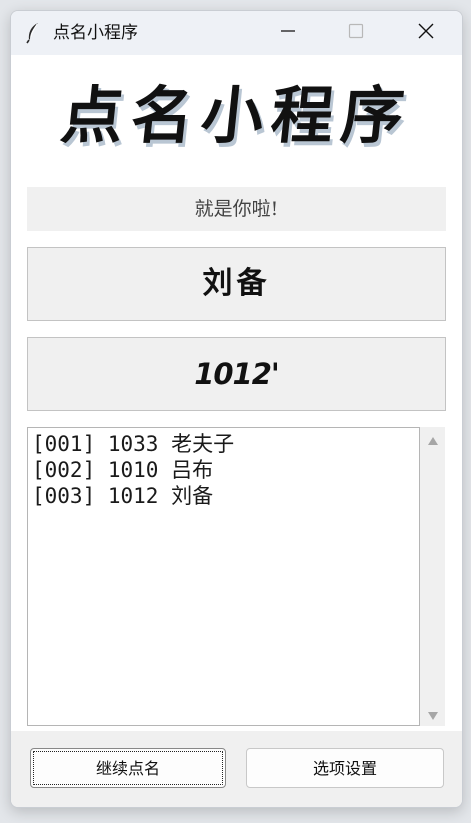  Describe the element at coordinates (128, 768) in the screenshot. I see `continue-roll-call-button: 继续点名` at that location.